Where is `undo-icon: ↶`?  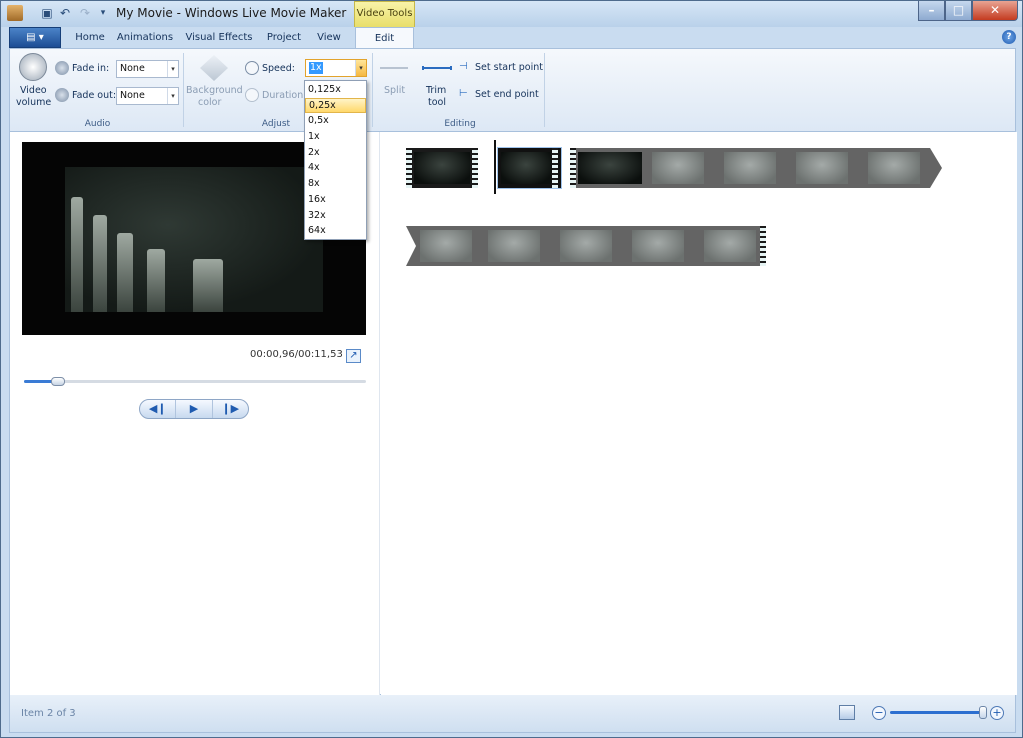
undo-icon: ↶ is located at coordinates (65, 13).